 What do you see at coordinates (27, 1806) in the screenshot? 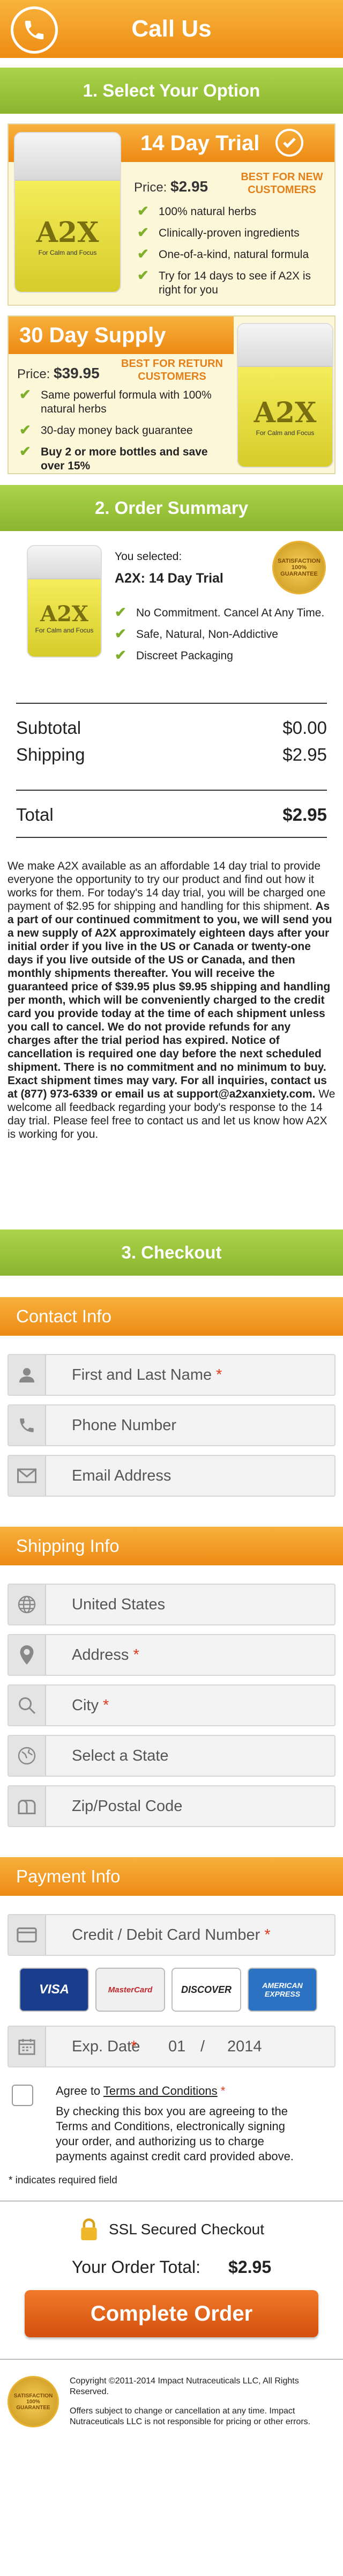
I see `mailbox-icon` at bounding box center [27, 1806].